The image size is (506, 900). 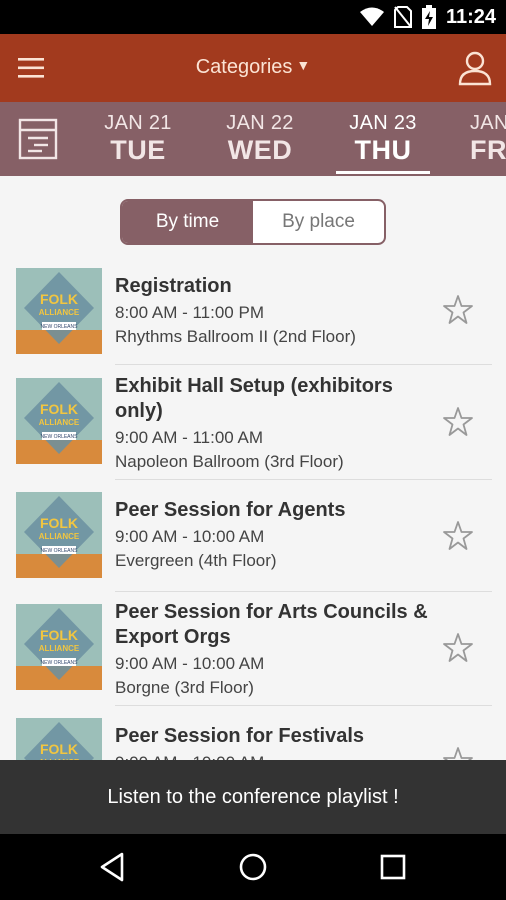 I want to click on session-time: 9:00 AM - 11:00 AM, so click(x=189, y=437).